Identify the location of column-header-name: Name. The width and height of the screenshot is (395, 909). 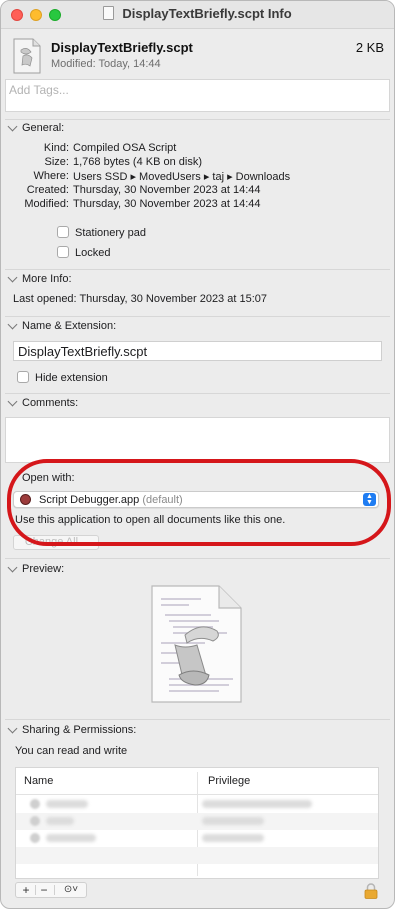
(38, 781).